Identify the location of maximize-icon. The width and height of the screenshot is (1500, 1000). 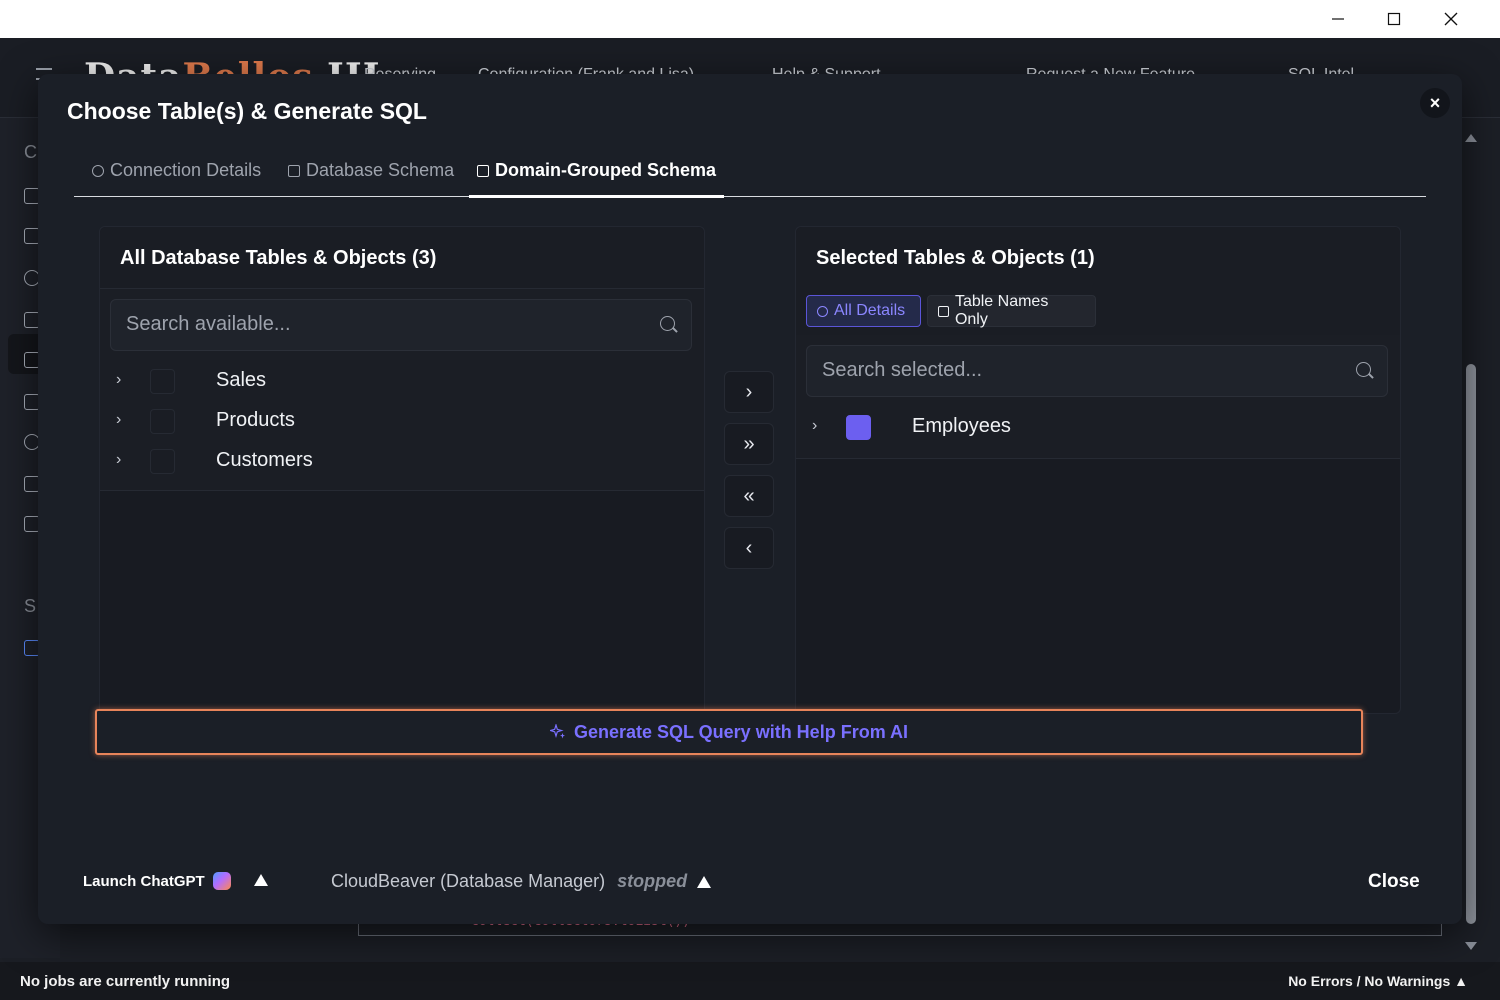
(1394, 19).